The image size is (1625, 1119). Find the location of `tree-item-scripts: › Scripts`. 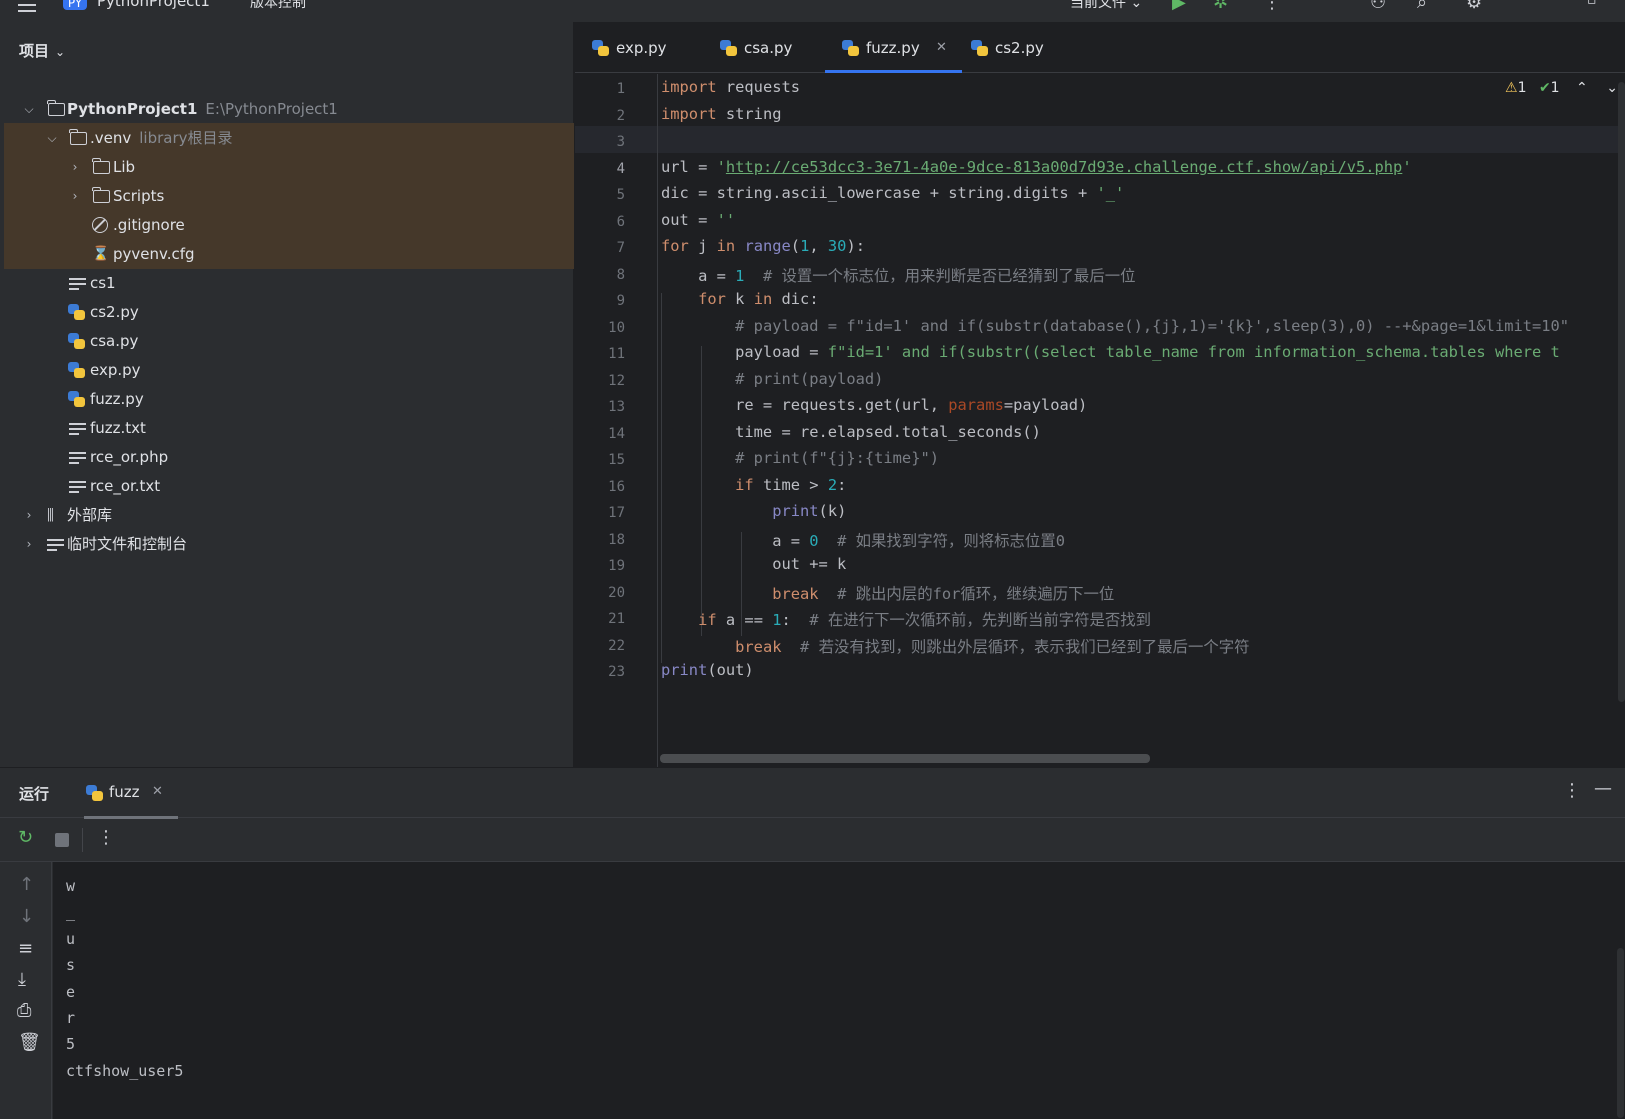

tree-item-scripts: › Scripts is located at coordinates (289, 196).